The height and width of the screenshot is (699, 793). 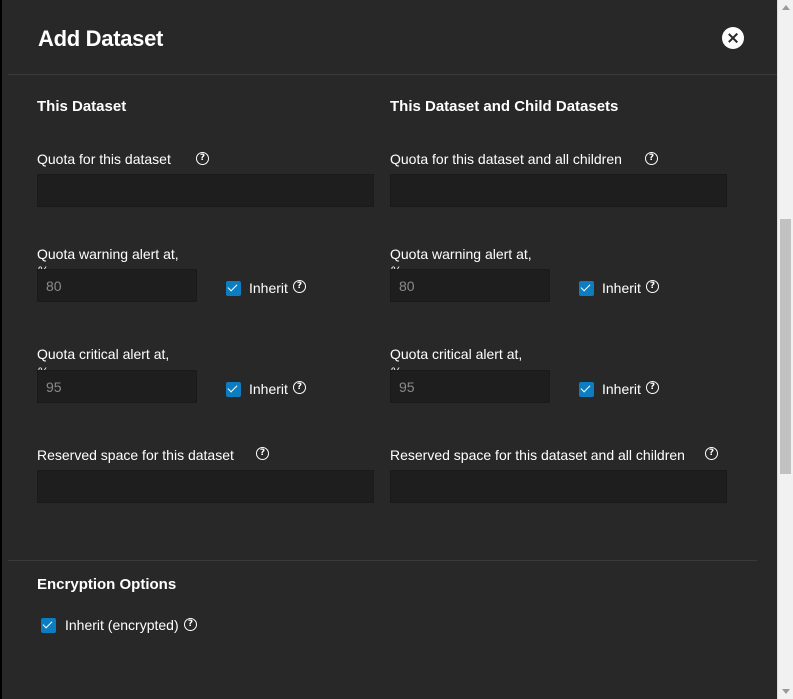 I want to click on children-quota-warning-label: Quota warning alert at,, so click(x=461, y=254).